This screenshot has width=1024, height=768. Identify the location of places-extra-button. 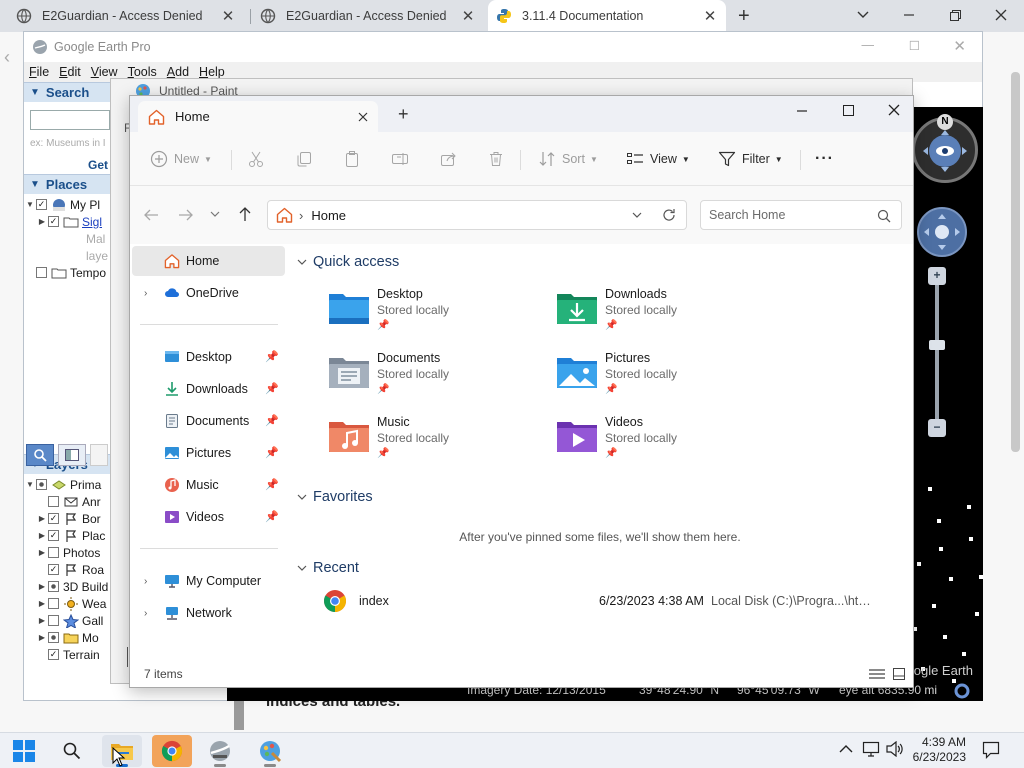
(99, 455).